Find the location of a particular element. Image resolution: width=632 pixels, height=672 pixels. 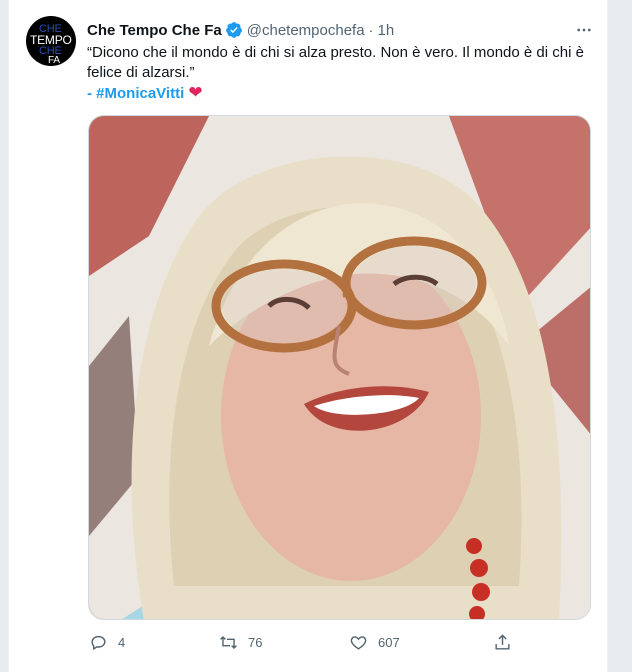

like-button: 607 is located at coordinates (374, 642).